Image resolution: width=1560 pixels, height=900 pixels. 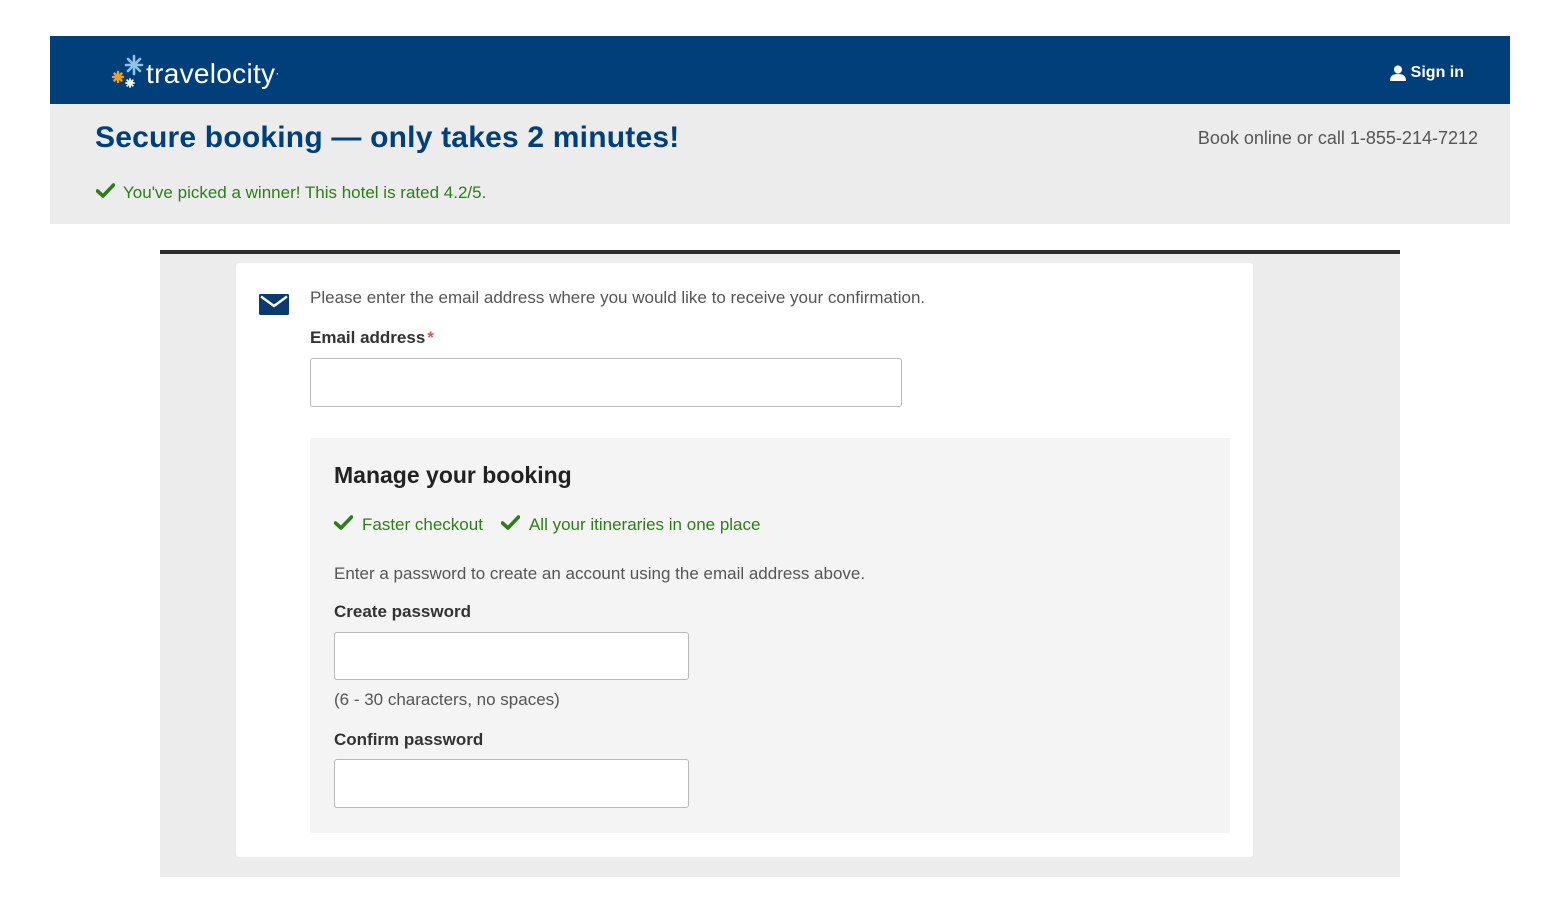 What do you see at coordinates (402, 611) in the screenshot?
I see `create-password-label: Create password` at bounding box center [402, 611].